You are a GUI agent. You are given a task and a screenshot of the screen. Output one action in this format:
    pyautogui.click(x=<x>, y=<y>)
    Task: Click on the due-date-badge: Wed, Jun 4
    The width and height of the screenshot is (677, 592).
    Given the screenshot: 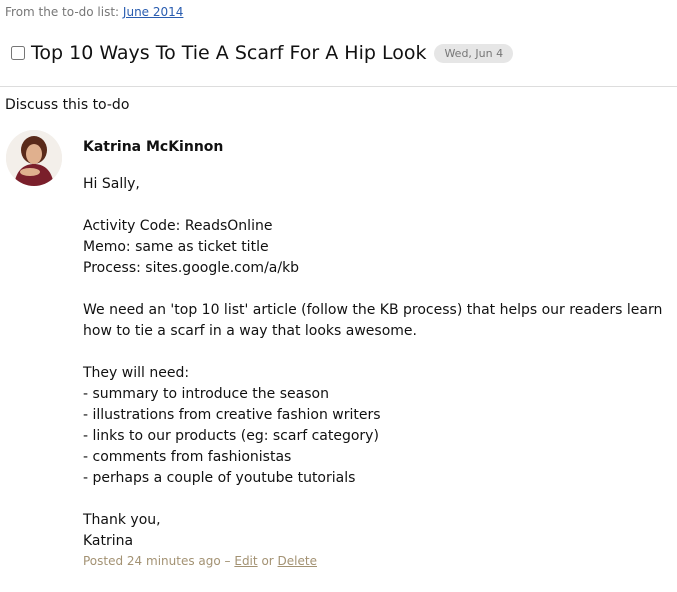 What is the action you would take?
    pyautogui.click(x=474, y=53)
    